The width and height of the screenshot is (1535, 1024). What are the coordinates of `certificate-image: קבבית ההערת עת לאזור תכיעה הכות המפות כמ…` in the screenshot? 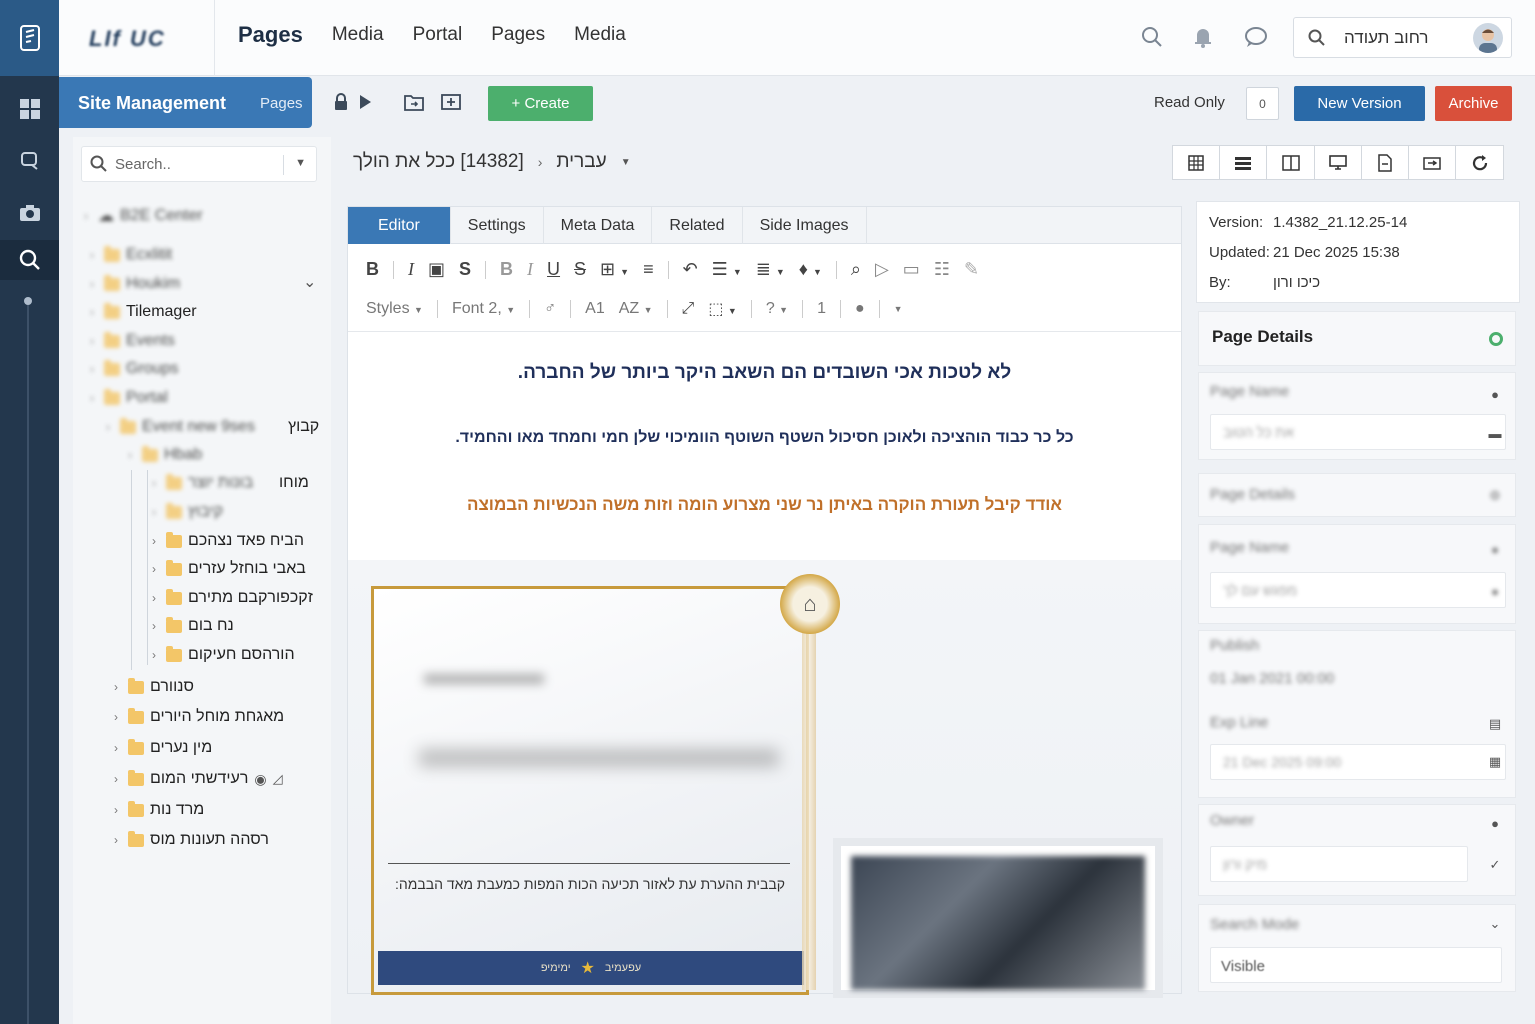 It's located at (590, 790).